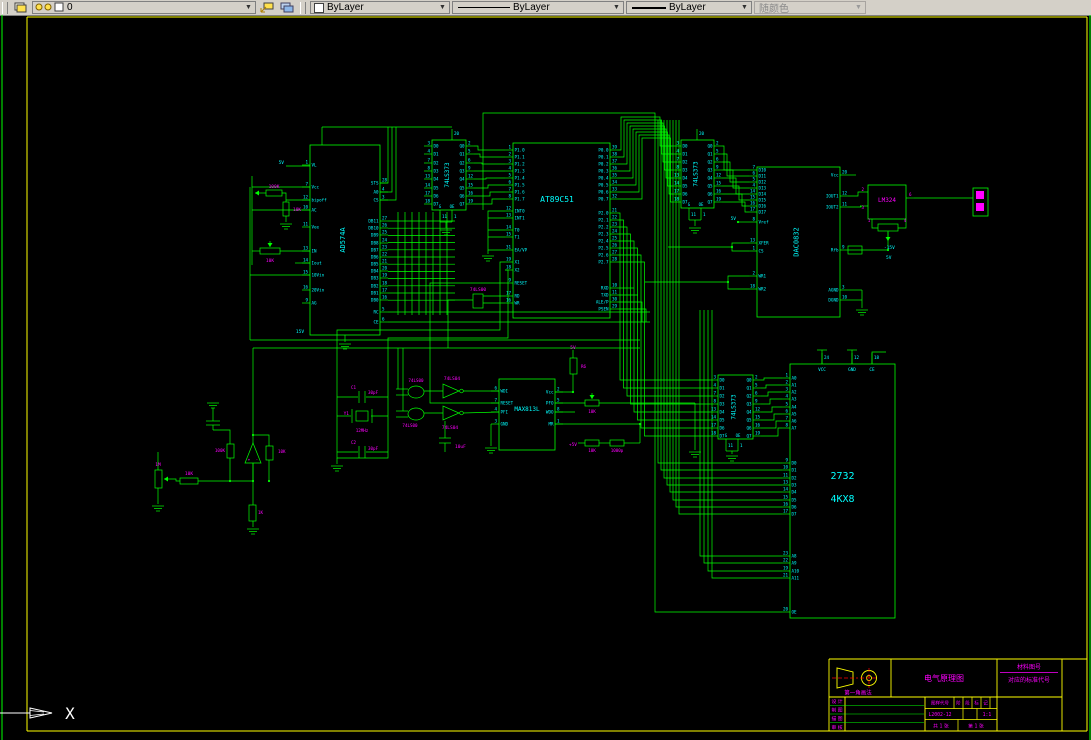 The width and height of the screenshot is (1091, 740). I want to click on svg-text: 74LS373, so click(696, 174).